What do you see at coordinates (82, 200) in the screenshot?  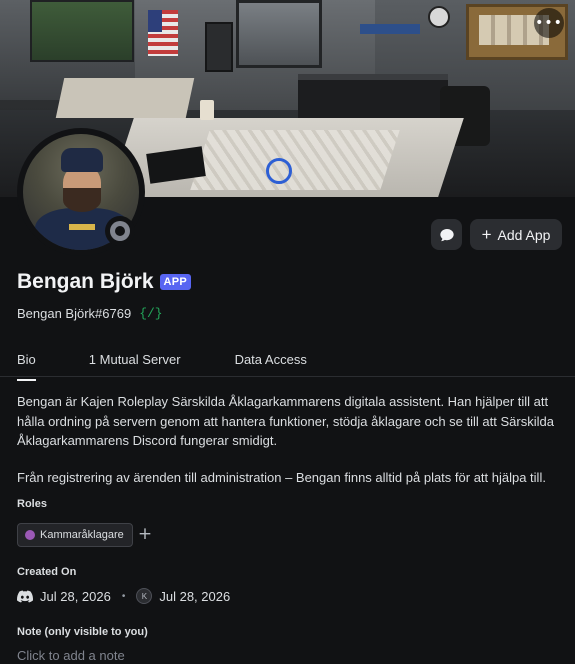 I see `avatar-beard` at bounding box center [82, 200].